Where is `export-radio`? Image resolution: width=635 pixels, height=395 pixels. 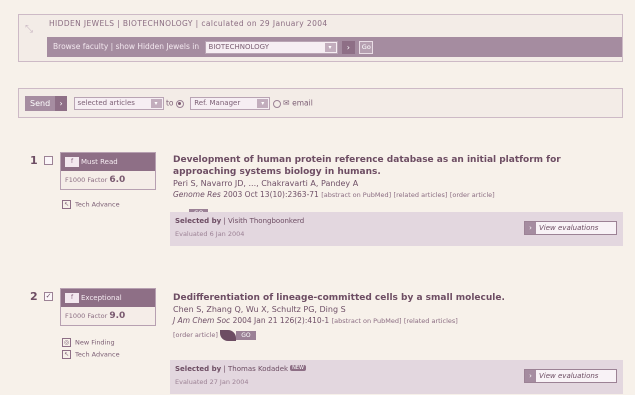
export-radio is located at coordinates (179, 103).